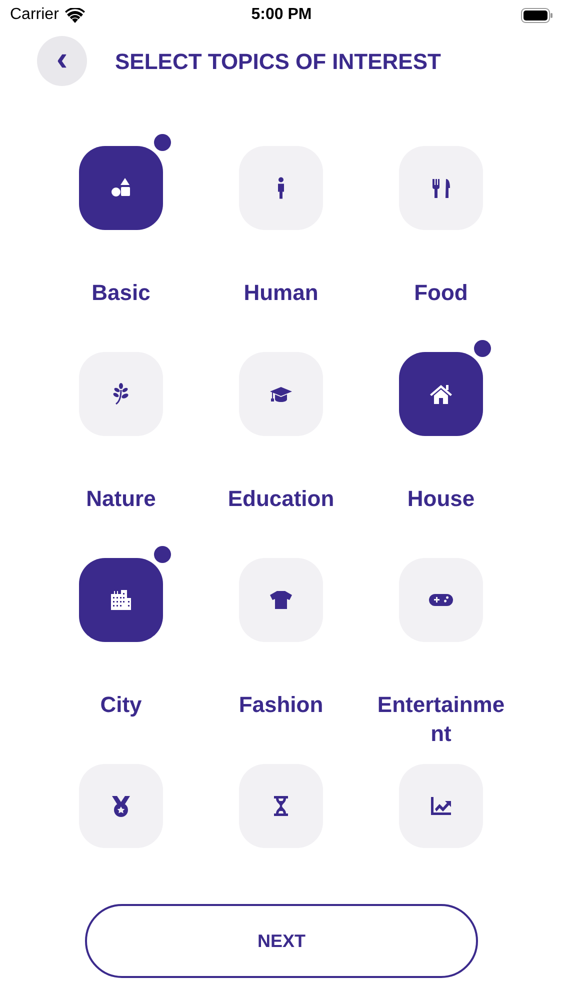 This screenshot has height=1000, width=563. Describe the element at coordinates (441, 719) in the screenshot. I see `topic-label: Entertainment` at that location.